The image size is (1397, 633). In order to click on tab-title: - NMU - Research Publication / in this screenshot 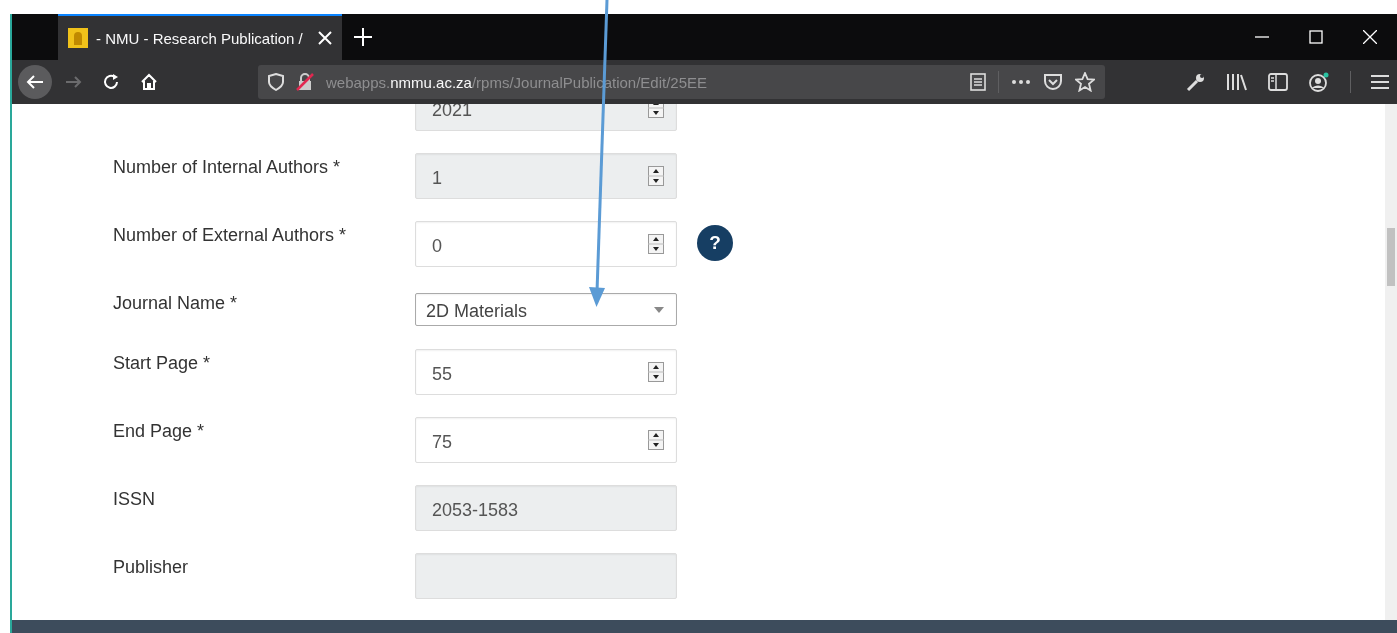, I will do `click(200, 38)`.